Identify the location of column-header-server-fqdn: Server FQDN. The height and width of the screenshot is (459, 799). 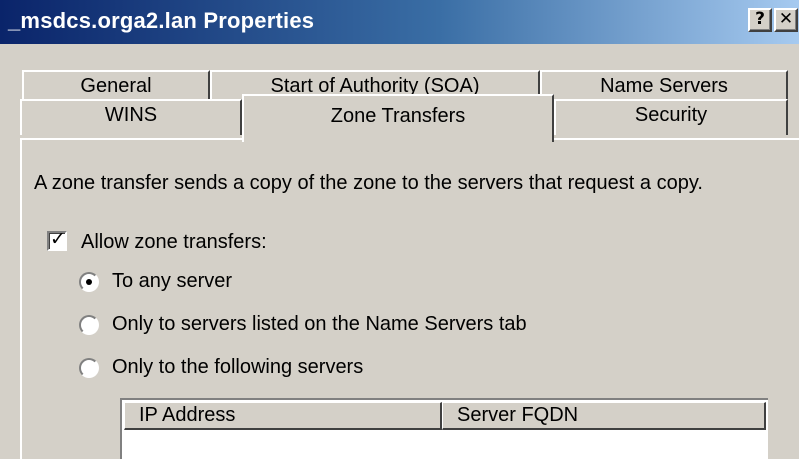
(604, 416).